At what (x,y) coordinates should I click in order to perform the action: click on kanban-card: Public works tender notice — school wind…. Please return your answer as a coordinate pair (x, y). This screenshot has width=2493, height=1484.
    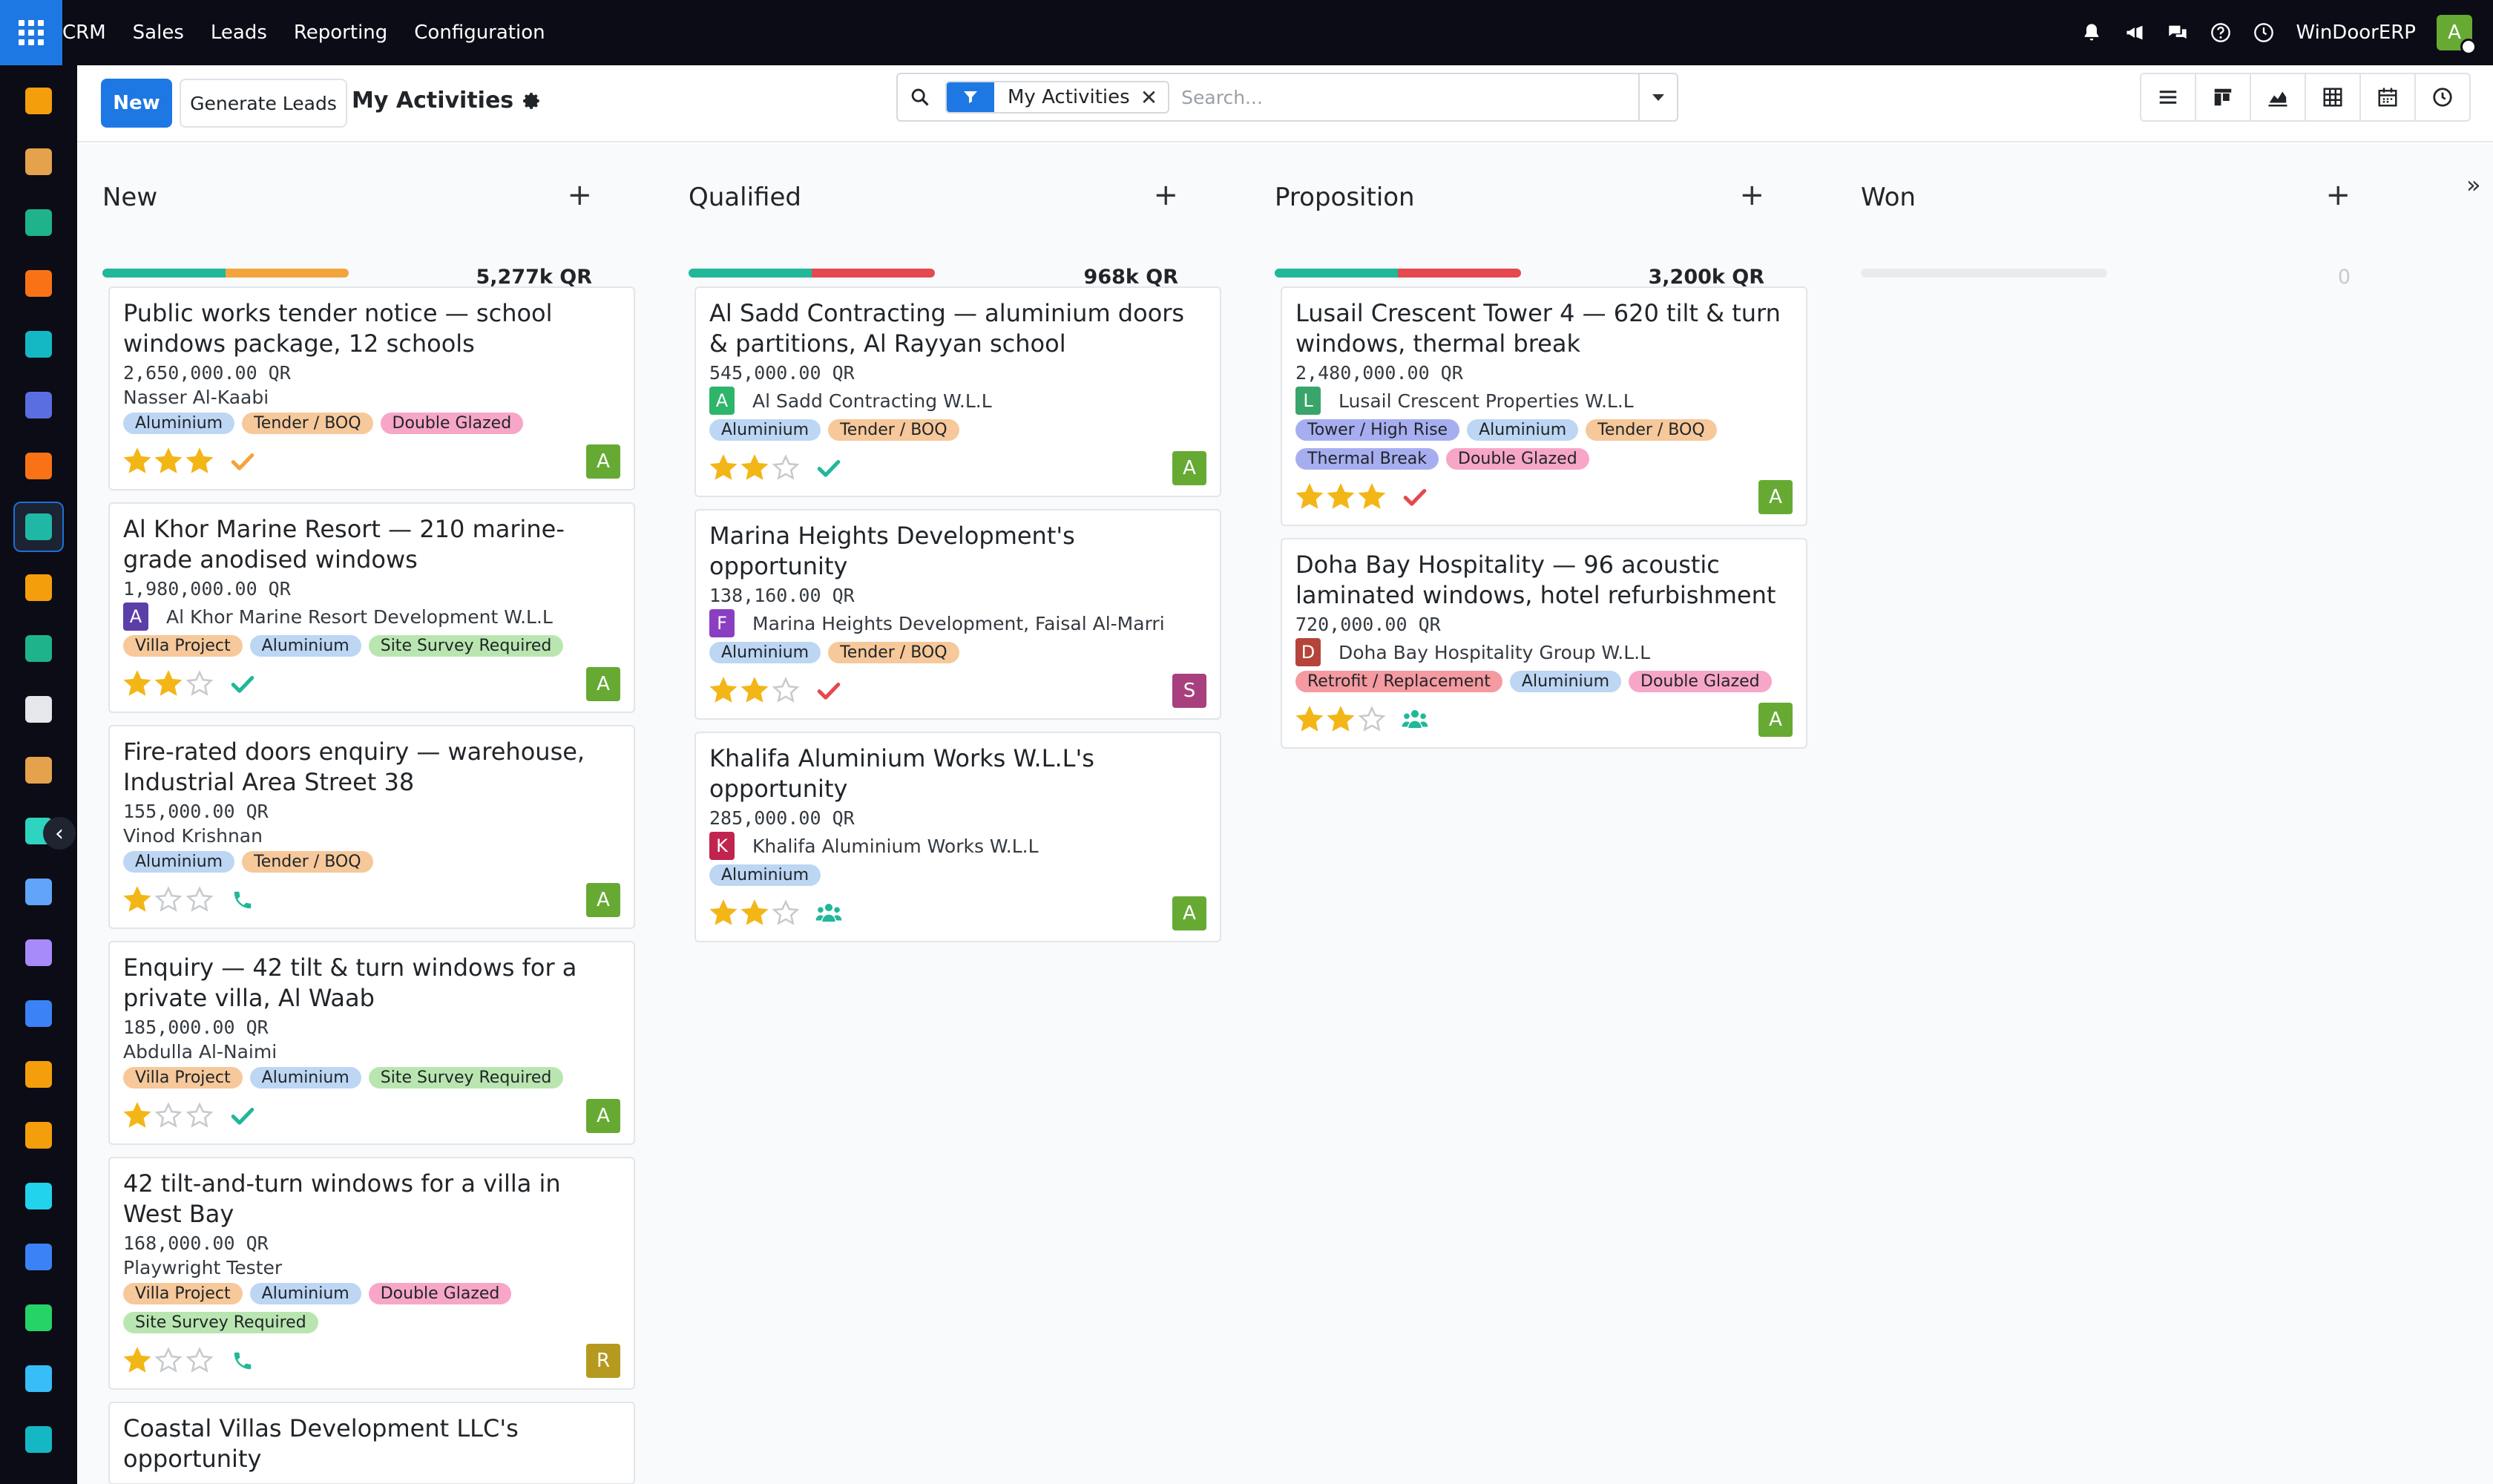
    Looking at the image, I should click on (371, 388).